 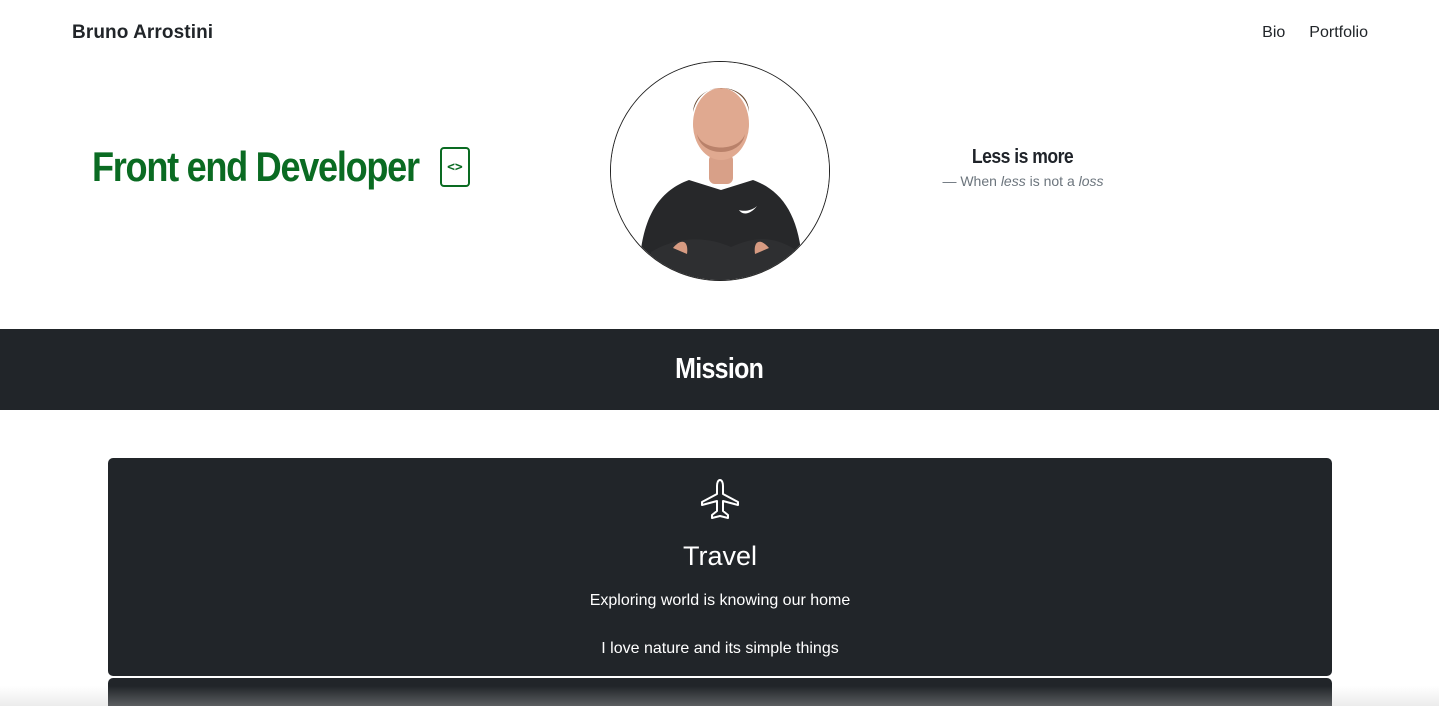 What do you see at coordinates (723, 259) in the screenshot?
I see `photo-arms` at bounding box center [723, 259].